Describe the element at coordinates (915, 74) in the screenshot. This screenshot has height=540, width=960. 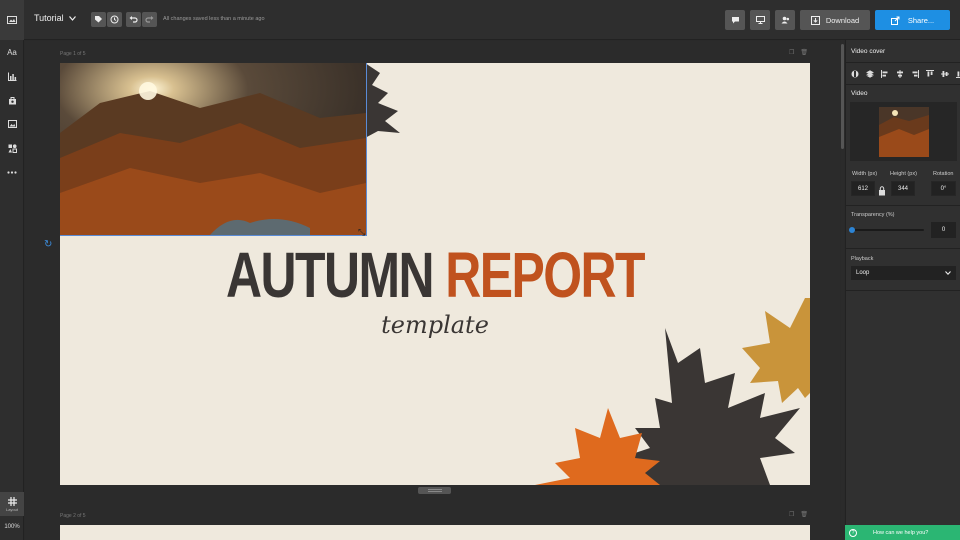
I see `align-right-icon` at that location.